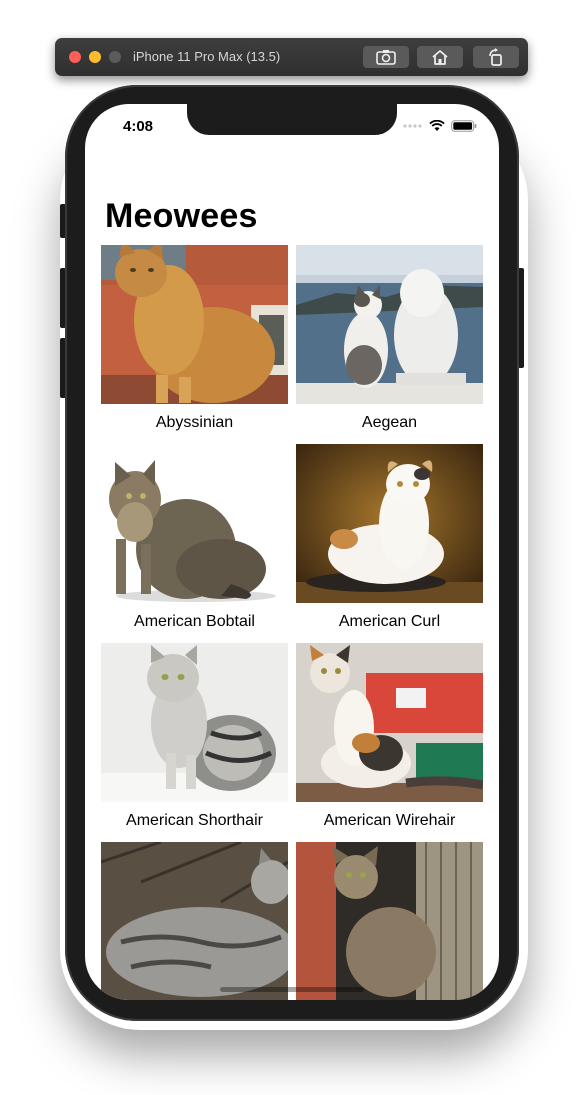  I want to click on wifi-icon, so click(437, 125).